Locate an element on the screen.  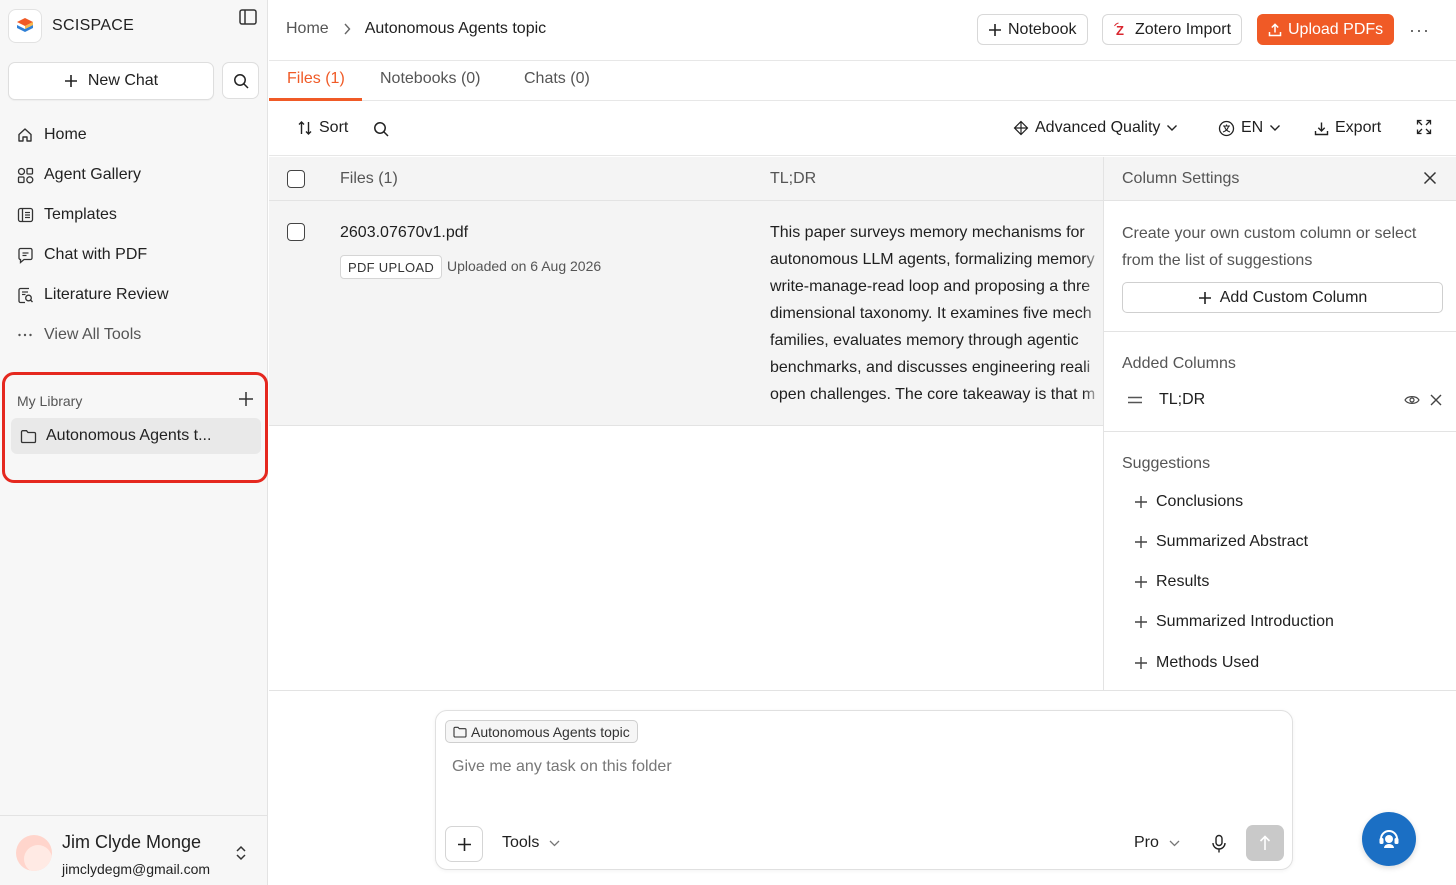
home-icon is located at coordinates (25, 135).